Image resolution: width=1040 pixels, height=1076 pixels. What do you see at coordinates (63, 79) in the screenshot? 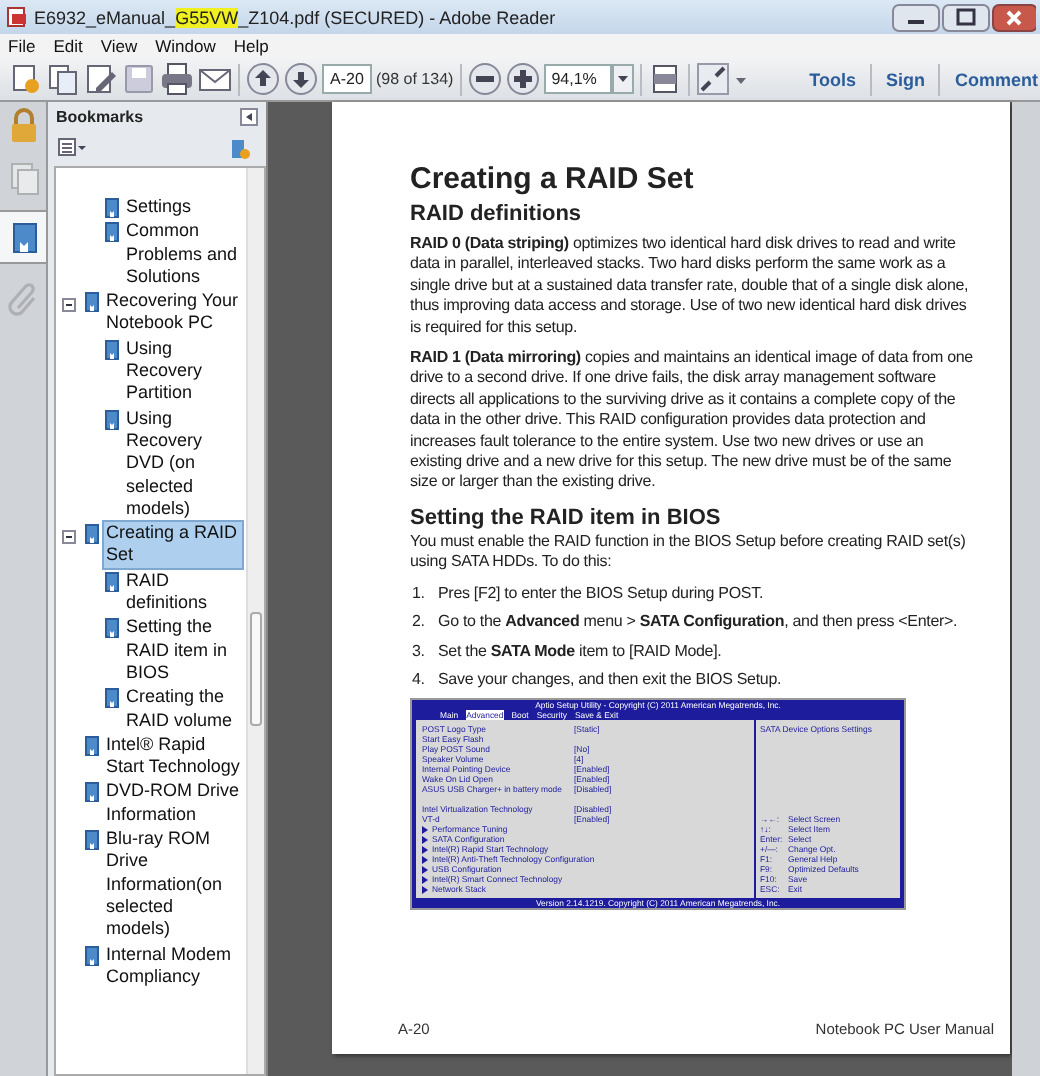
I see `combine-files-icon` at bounding box center [63, 79].